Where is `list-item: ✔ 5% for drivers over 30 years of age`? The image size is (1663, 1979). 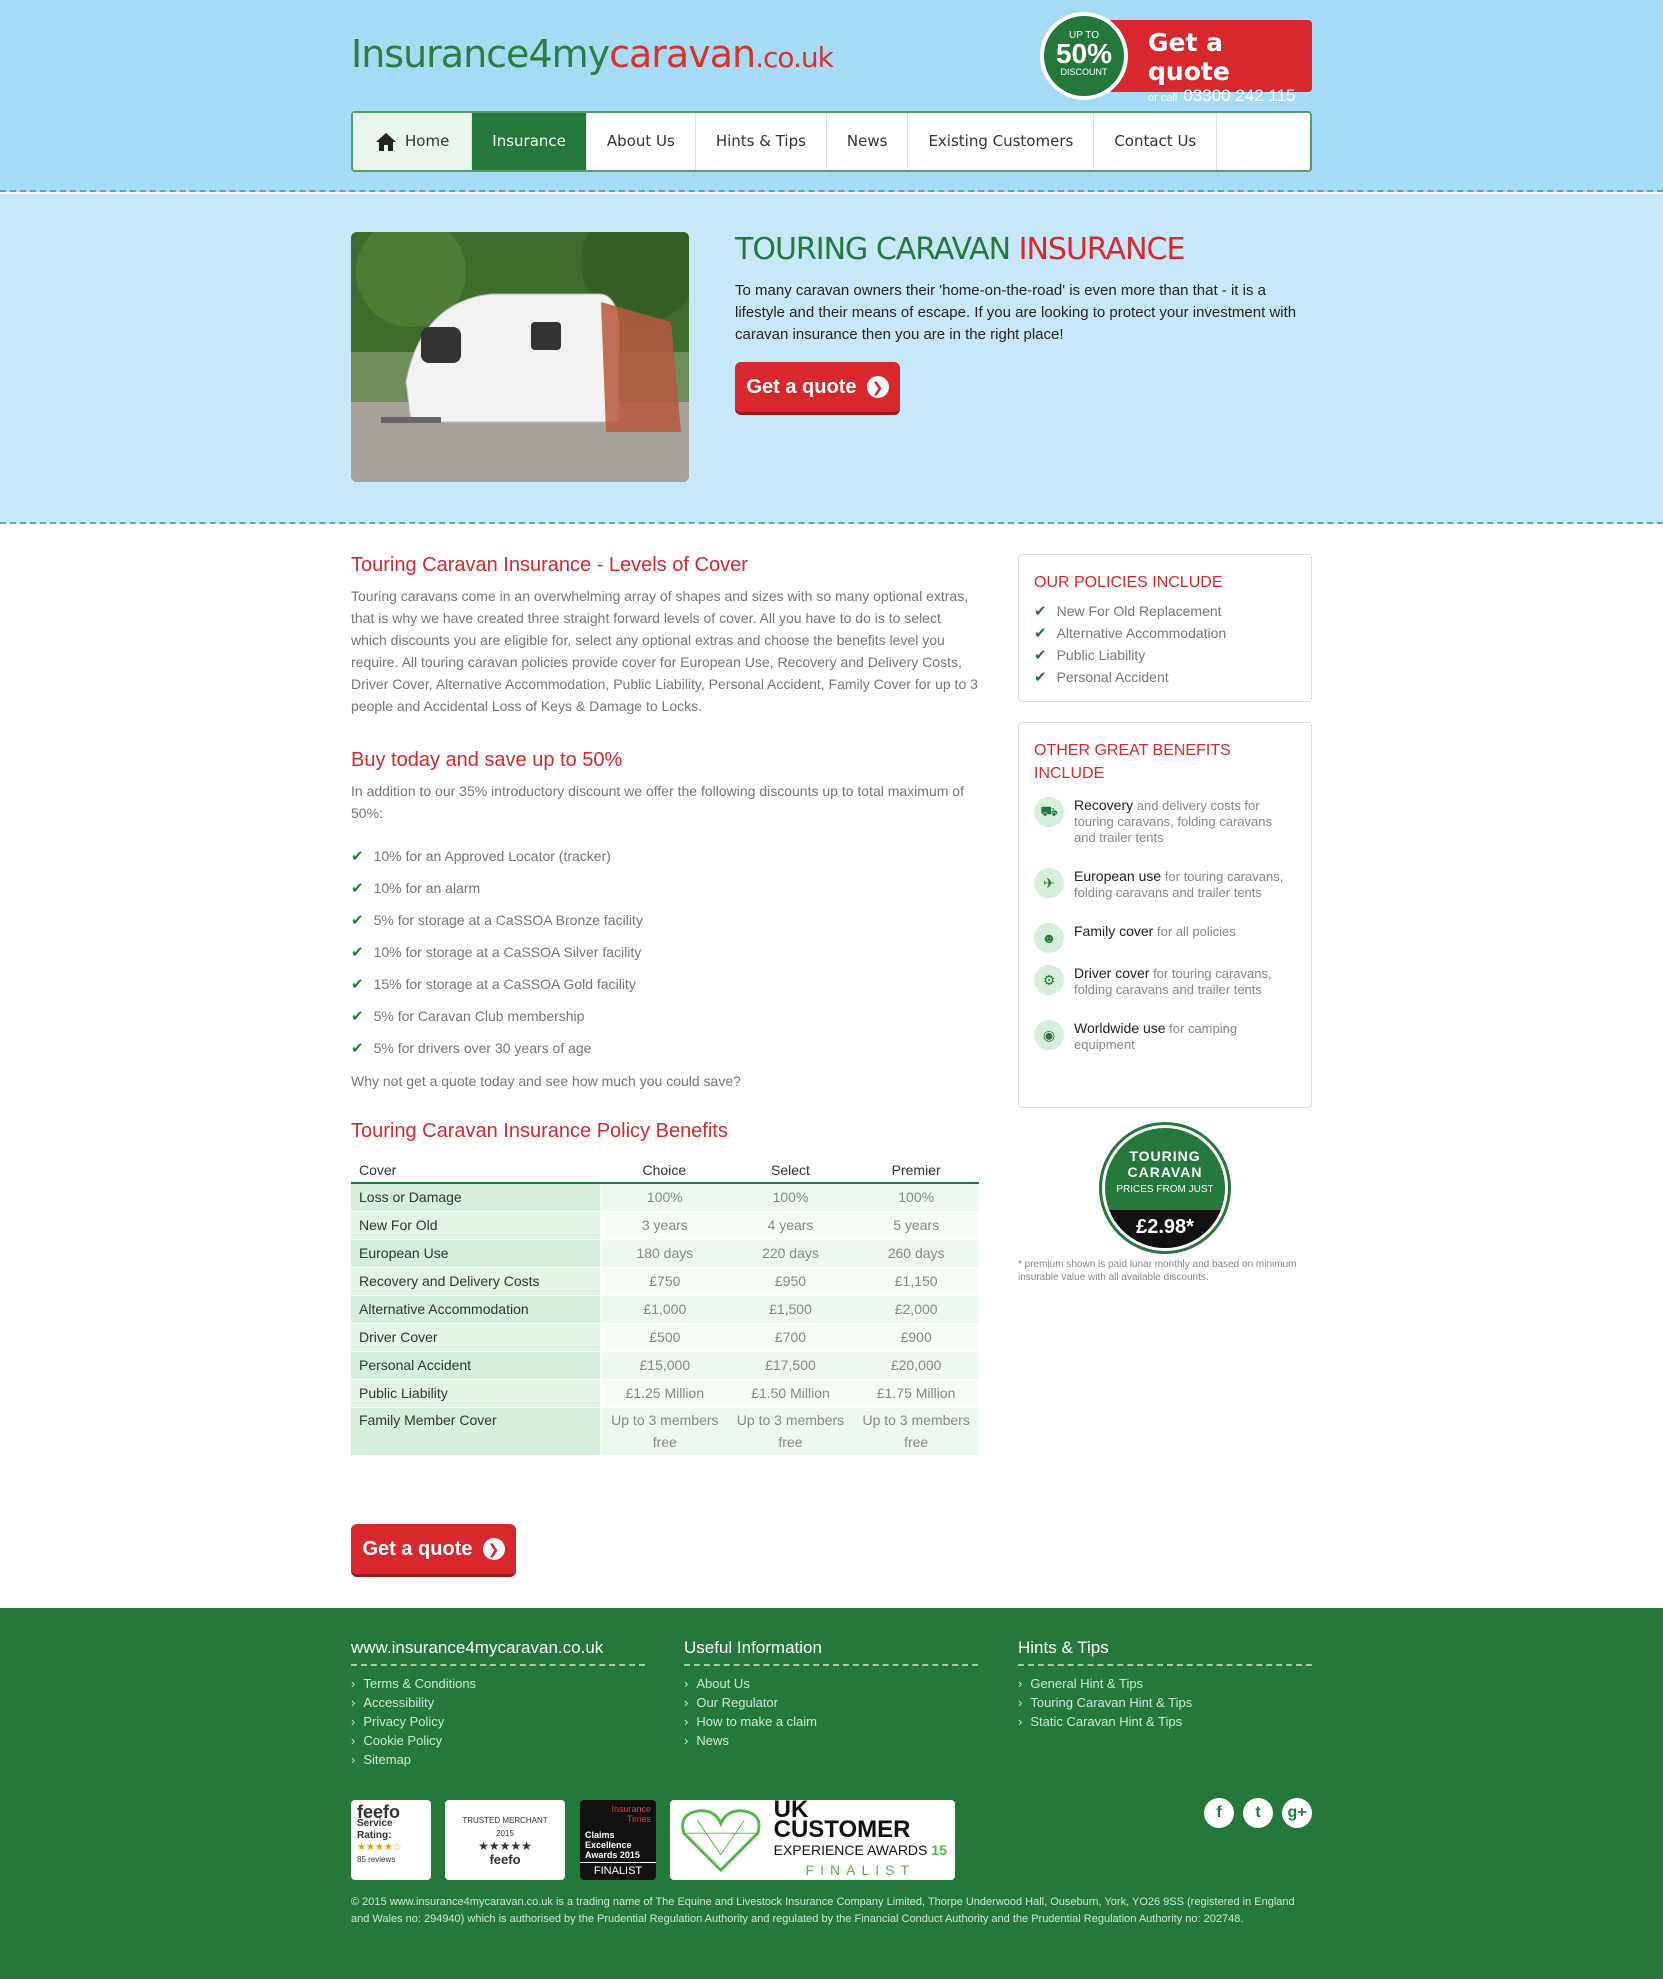
list-item: ✔ 5% for drivers over 30 years of age is located at coordinates (665, 1048).